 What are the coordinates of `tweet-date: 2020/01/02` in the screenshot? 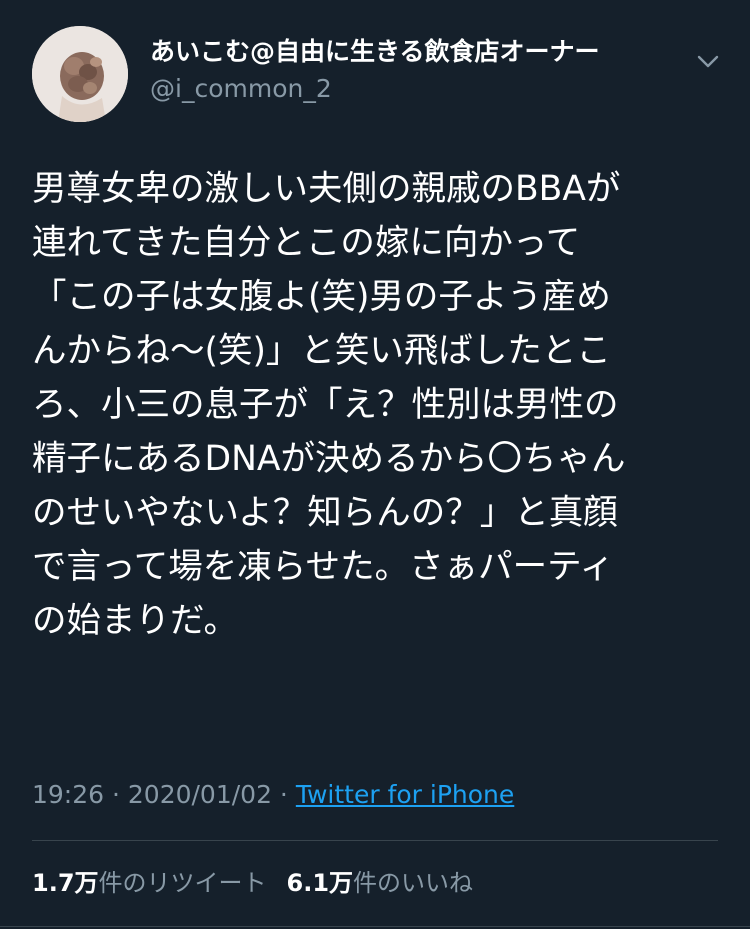 It's located at (199, 794).